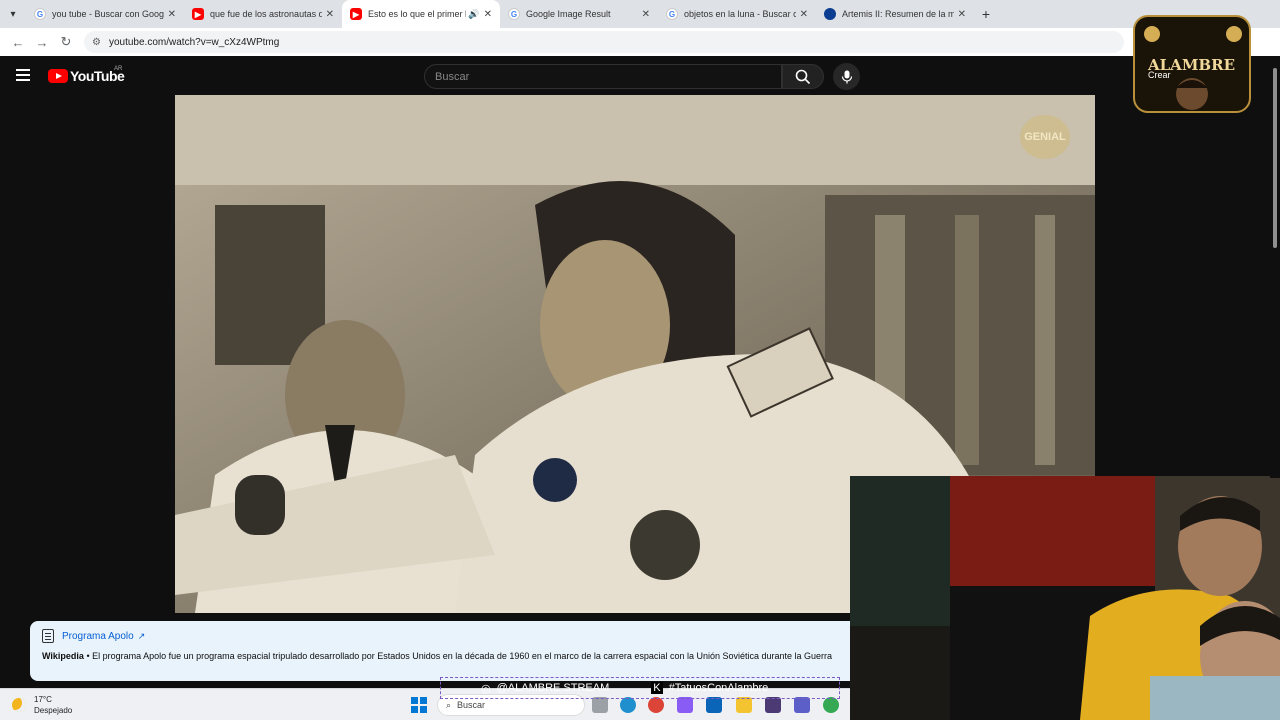 This screenshot has width=1280, height=720. Describe the element at coordinates (553, 688) in the screenshot. I see `stream-handle-left: @ALAMBRE.STREAM` at that location.